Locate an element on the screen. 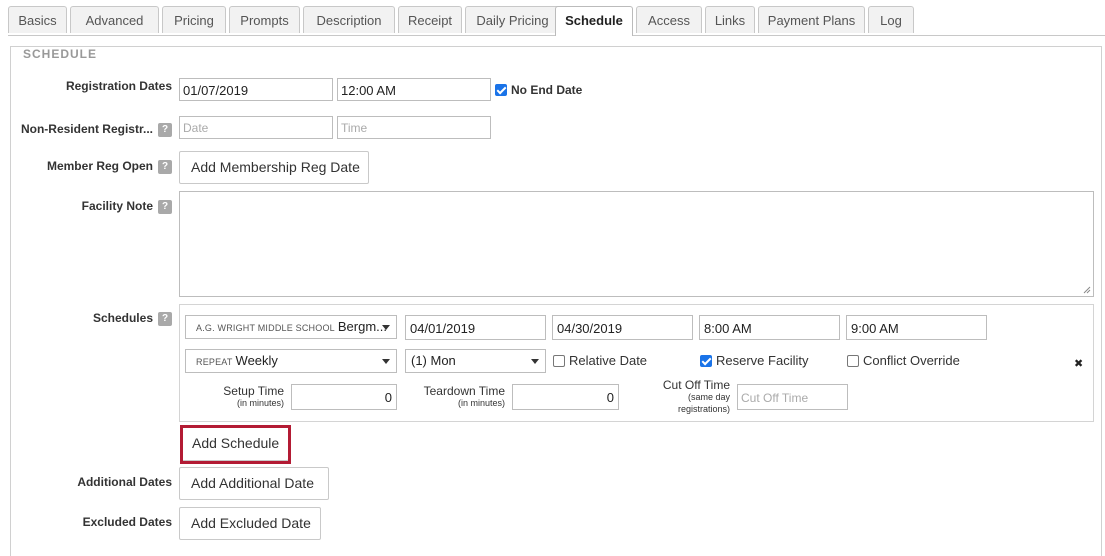 This screenshot has height=556, width=1105. add-excluded-date-button: Add Excluded Date is located at coordinates (250, 523).